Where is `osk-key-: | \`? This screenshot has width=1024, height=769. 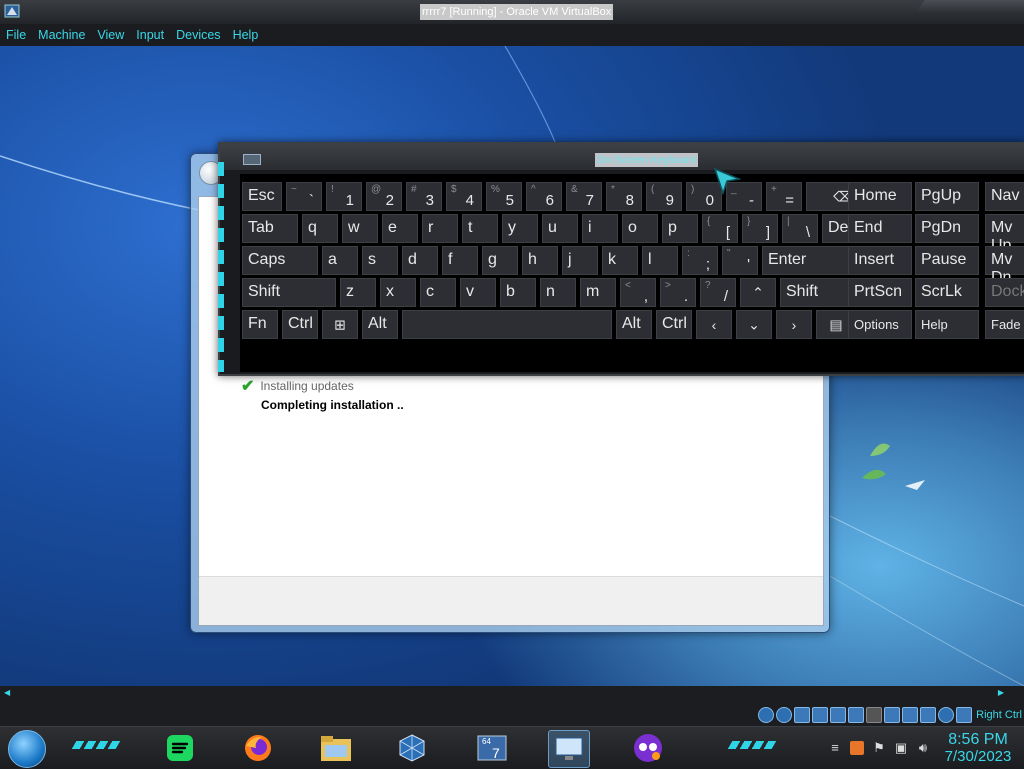
osk-key-: | \ is located at coordinates (800, 228).